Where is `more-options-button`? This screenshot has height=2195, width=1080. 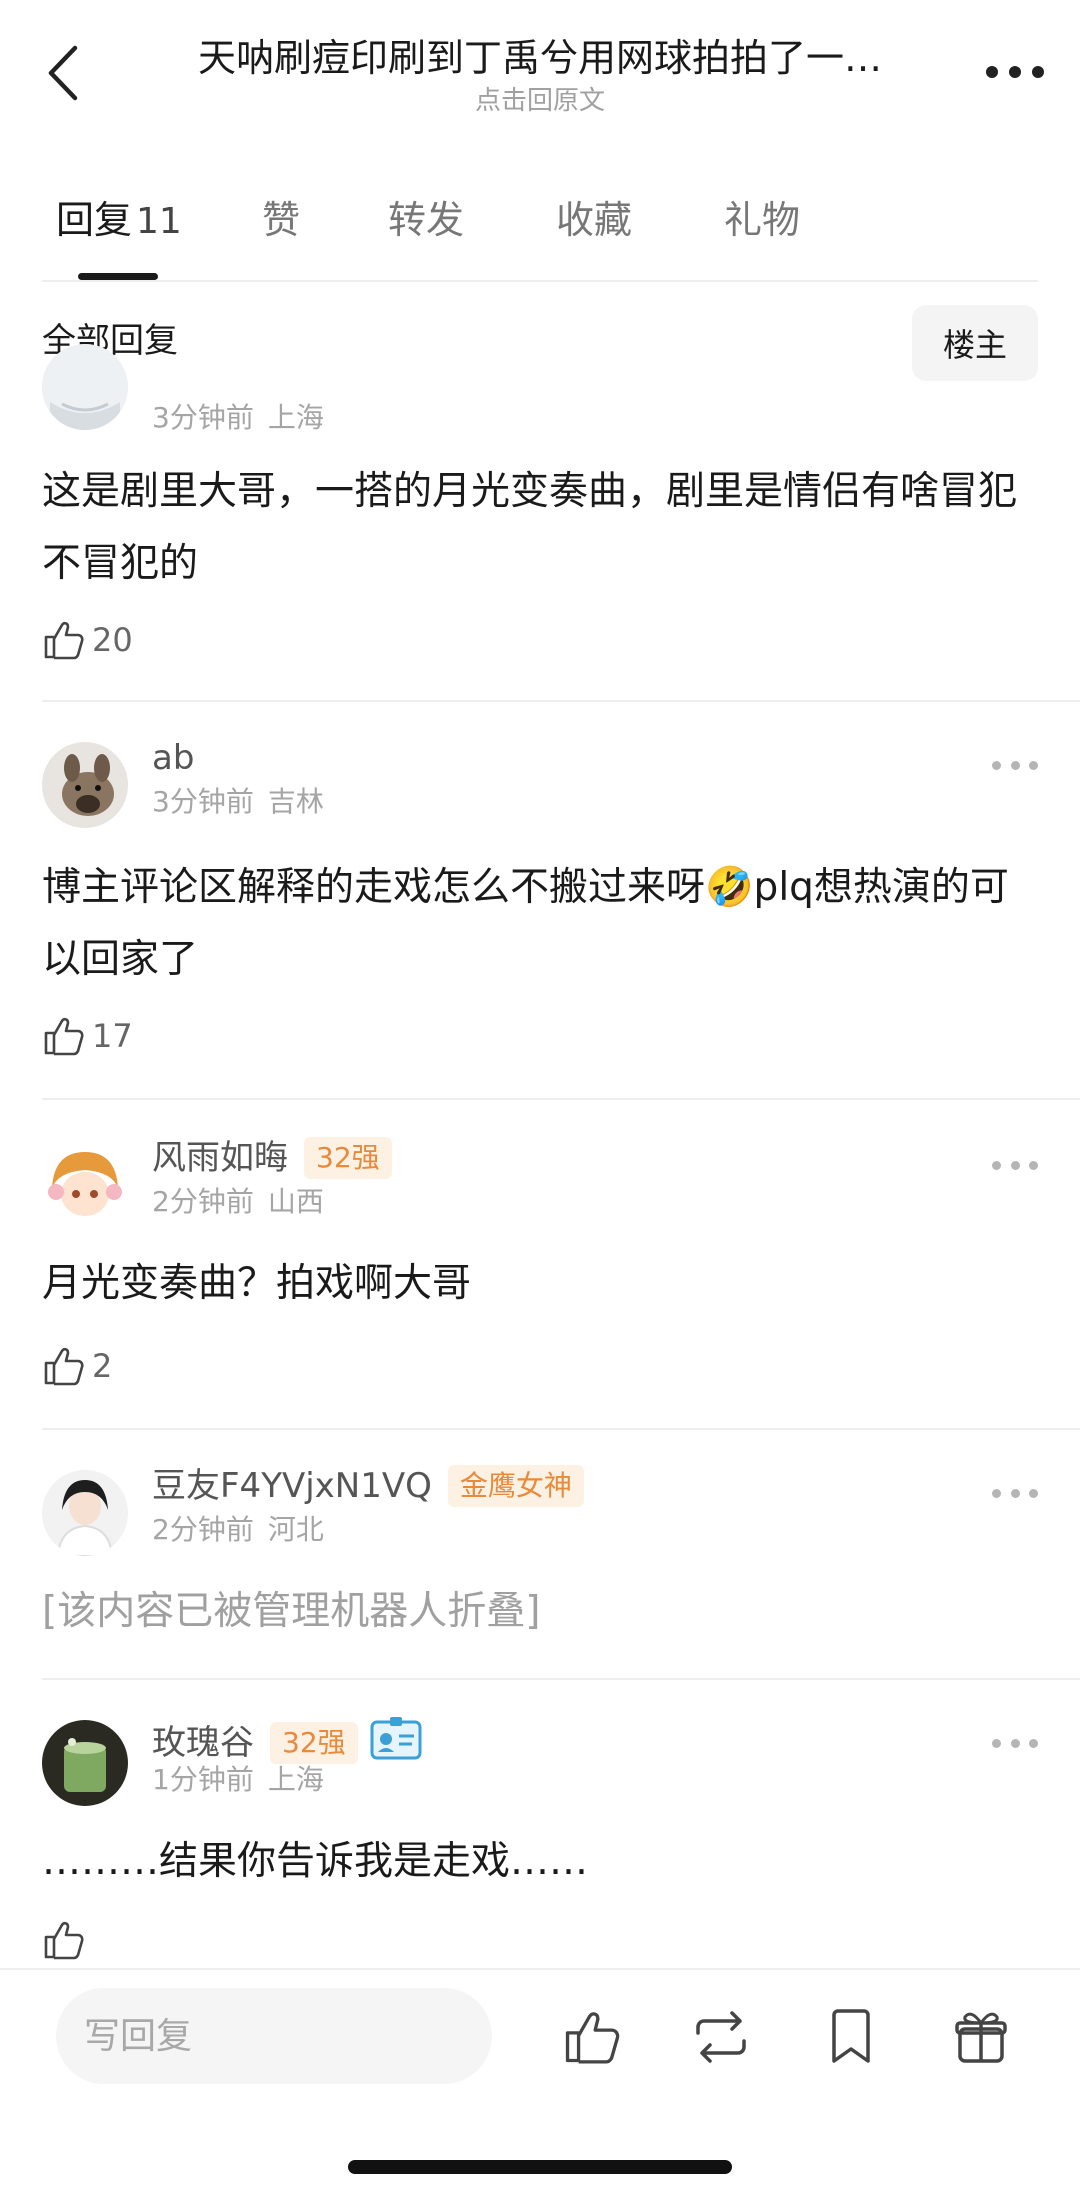
more-options-button is located at coordinates (1015, 72).